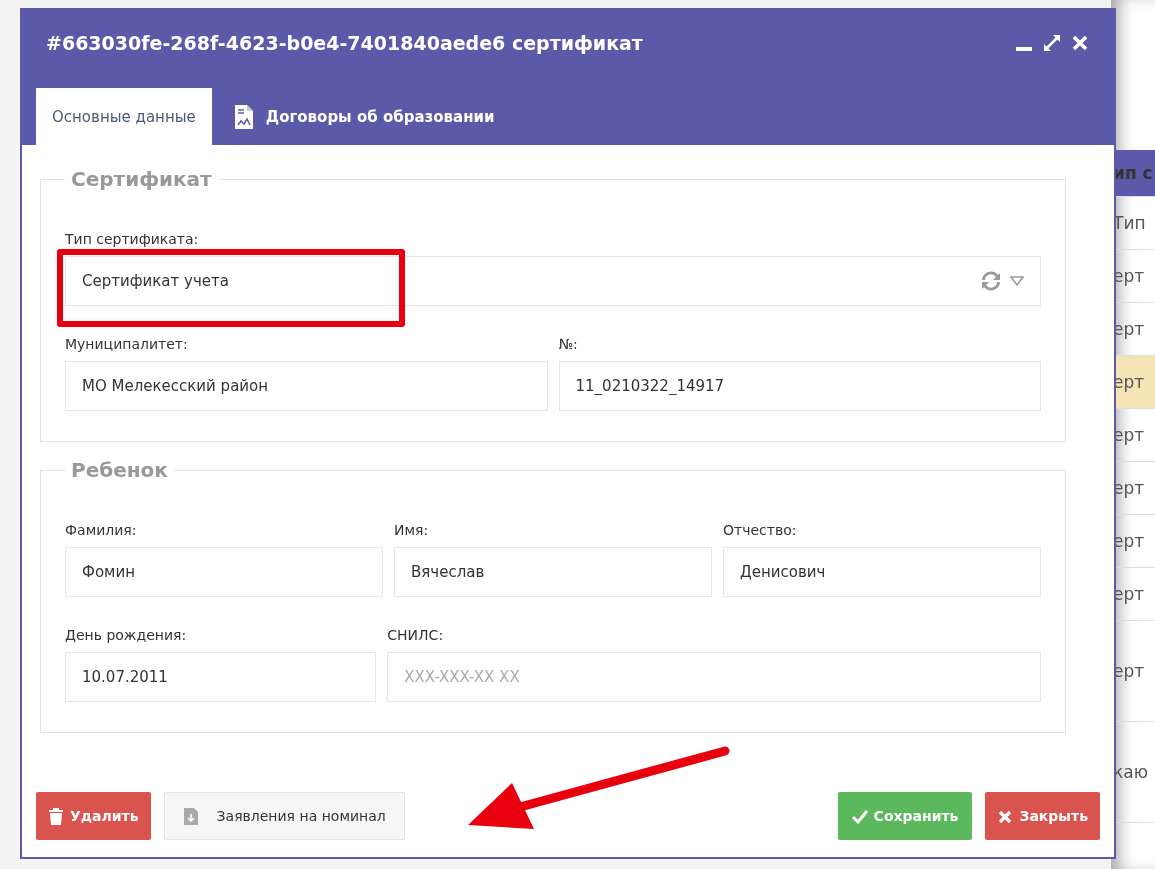 The image size is (1155, 869). Describe the element at coordinates (119, 470) in the screenshot. I see `section-legend: Ребенок` at that location.